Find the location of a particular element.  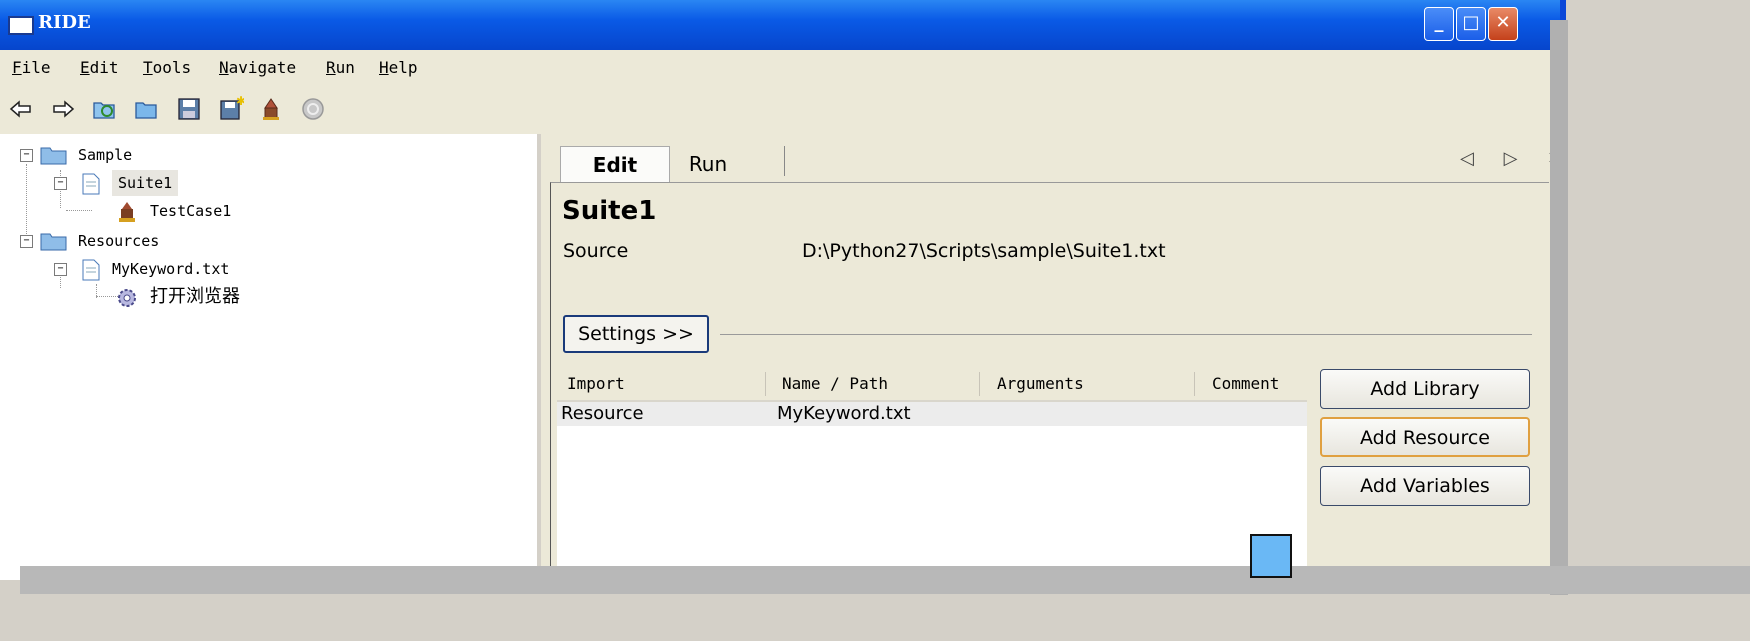

save-icon is located at coordinates (189, 109).